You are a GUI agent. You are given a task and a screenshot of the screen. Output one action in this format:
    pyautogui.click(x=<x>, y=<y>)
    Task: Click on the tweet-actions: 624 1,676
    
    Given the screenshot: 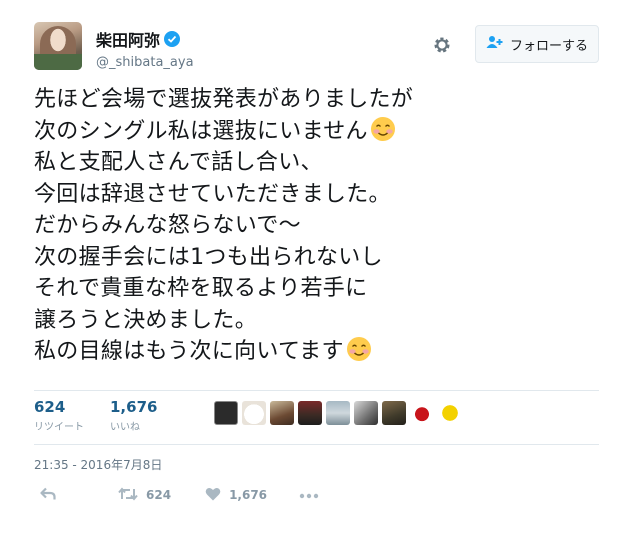 What is the action you would take?
    pyautogui.click(x=179, y=495)
    